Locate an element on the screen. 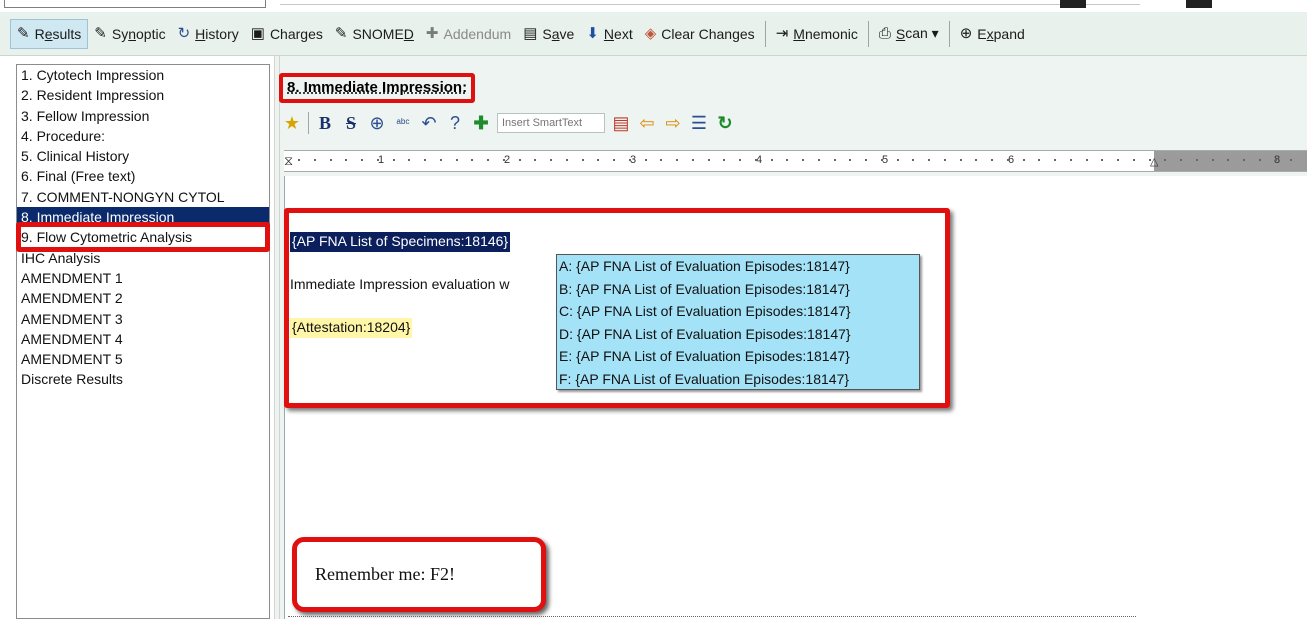 The width and height of the screenshot is (1307, 619). top-marker-left is located at coordinates (1073, 4).